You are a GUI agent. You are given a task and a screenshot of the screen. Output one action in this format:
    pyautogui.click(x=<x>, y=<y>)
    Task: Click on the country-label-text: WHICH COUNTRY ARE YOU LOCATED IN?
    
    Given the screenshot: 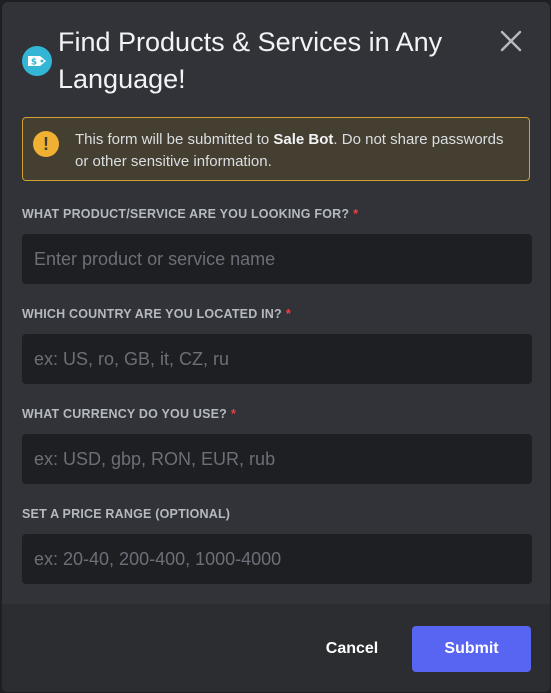 What is the action you would take?
    pyautogui.click(x=152, y=314)
    